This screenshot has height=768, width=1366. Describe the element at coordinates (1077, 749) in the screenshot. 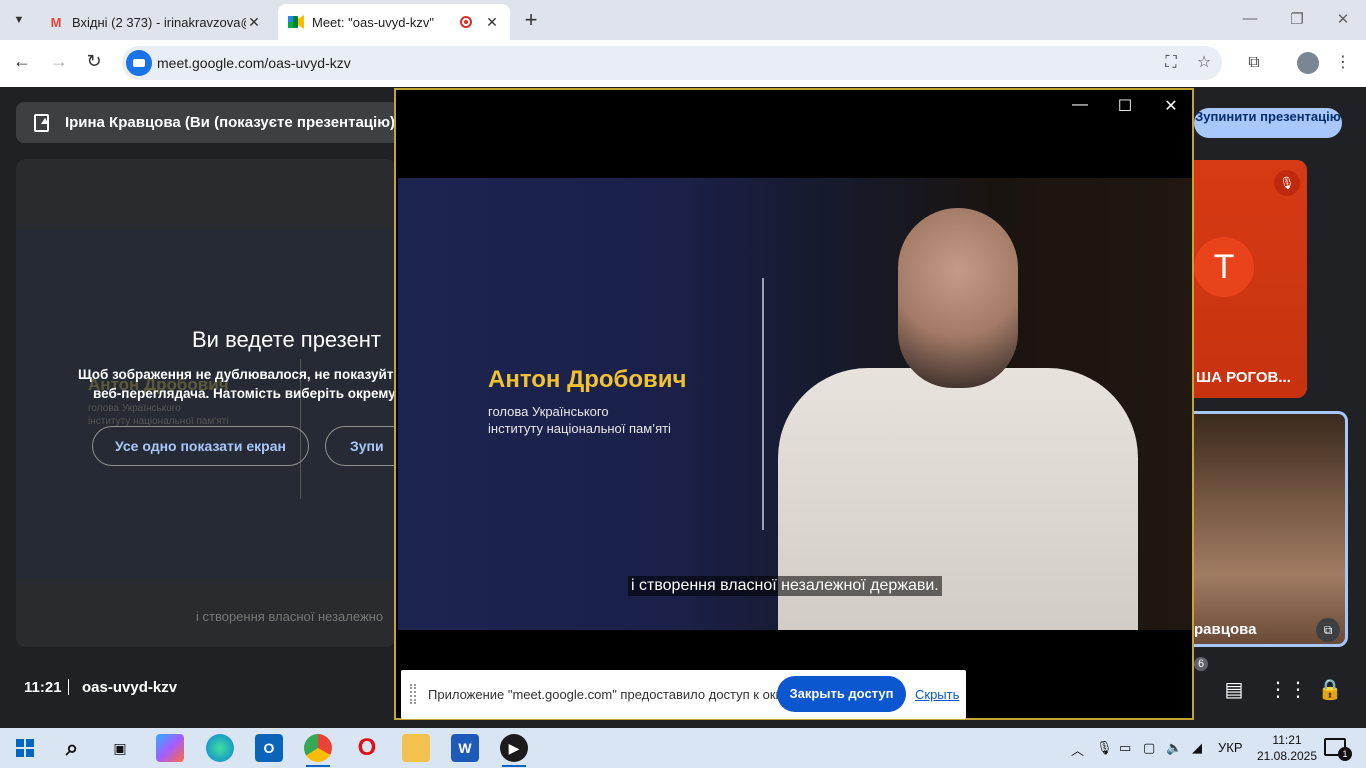

I see `tray-overflow-icon: ︿` at that location.